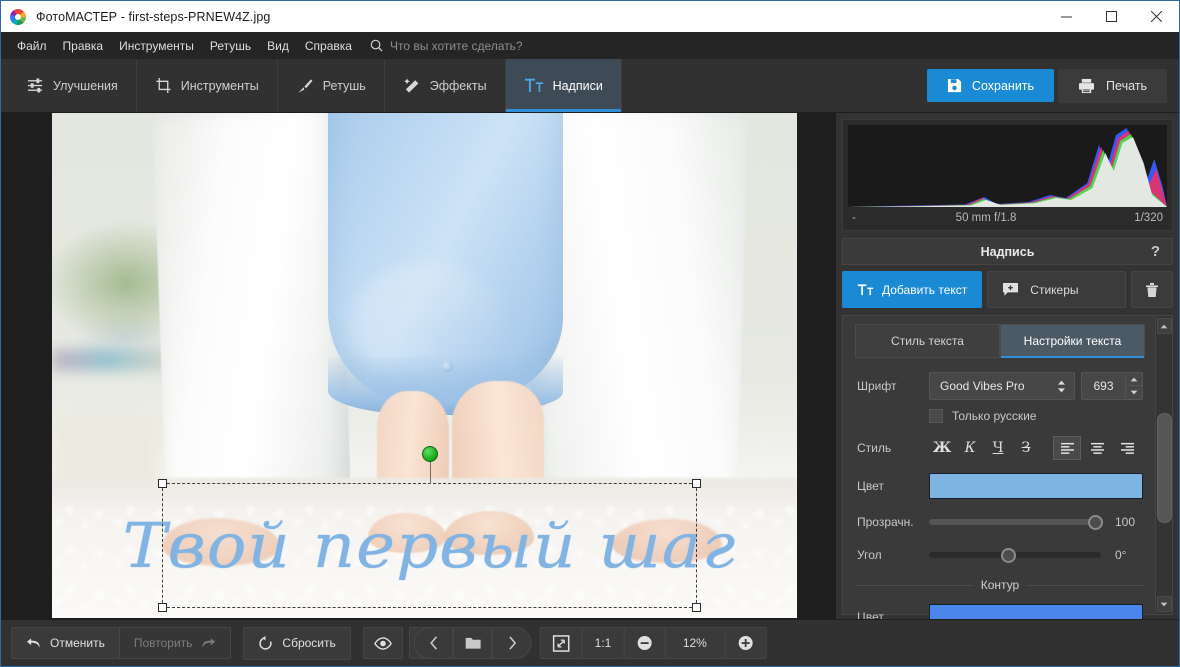 The image size is (1180, 667). I want to click on scroll-down-icon, so click(1164, 604).